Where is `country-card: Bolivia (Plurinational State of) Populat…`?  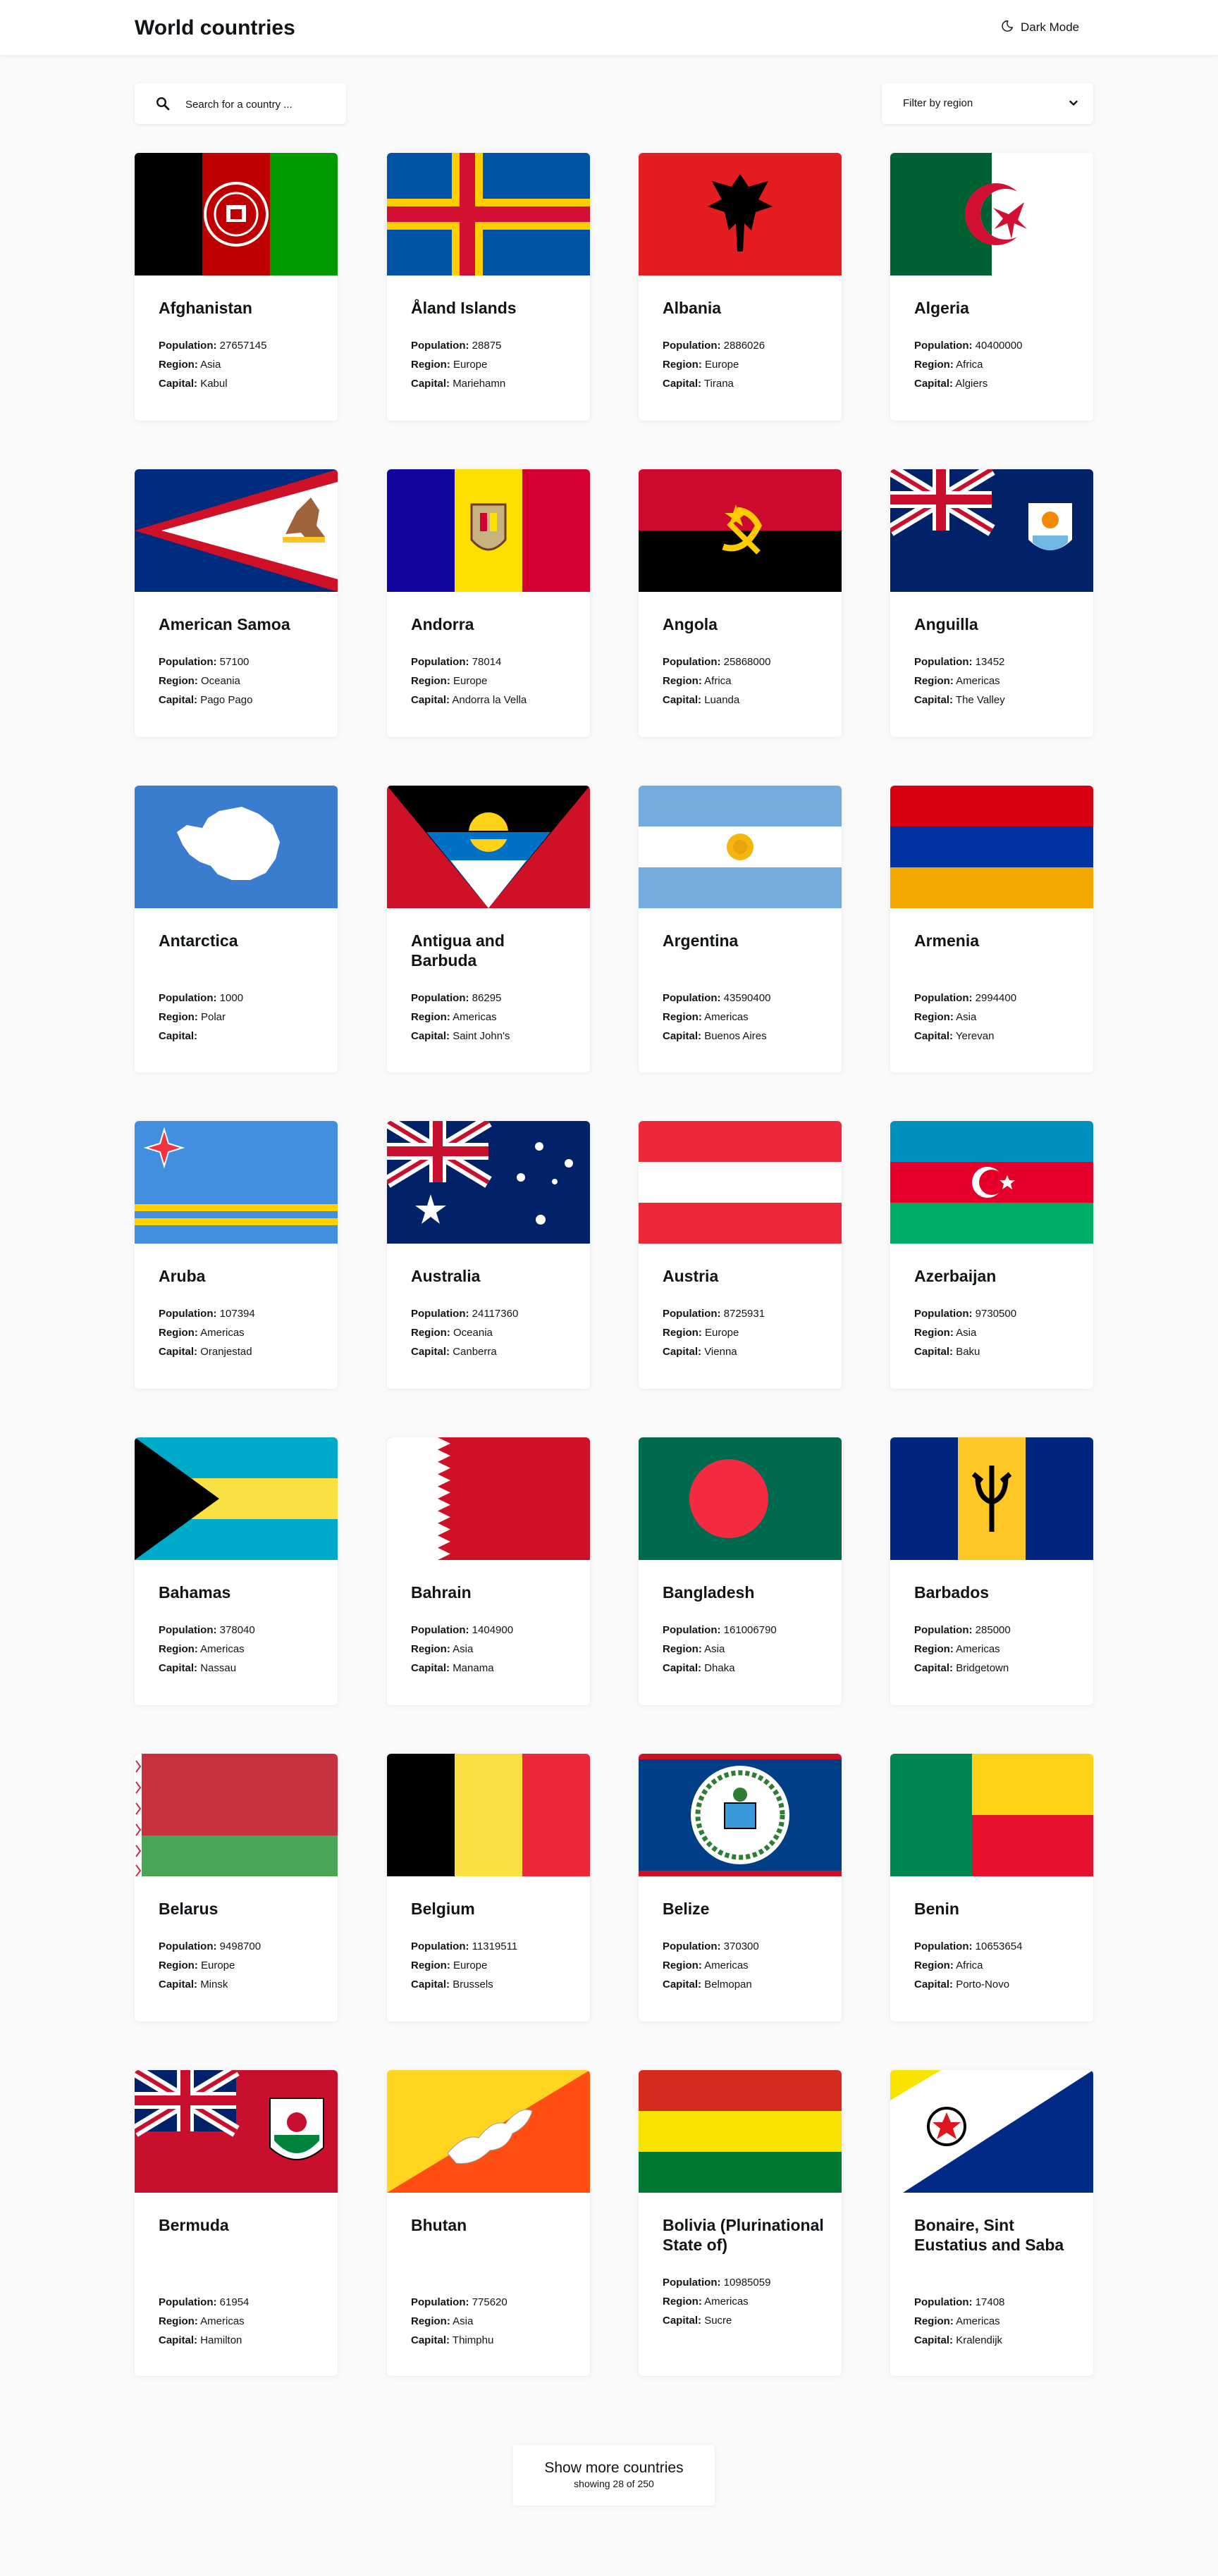
country-card: Bolivia (Plurinational State of) Populat… is located at coordinates (740, 2223).